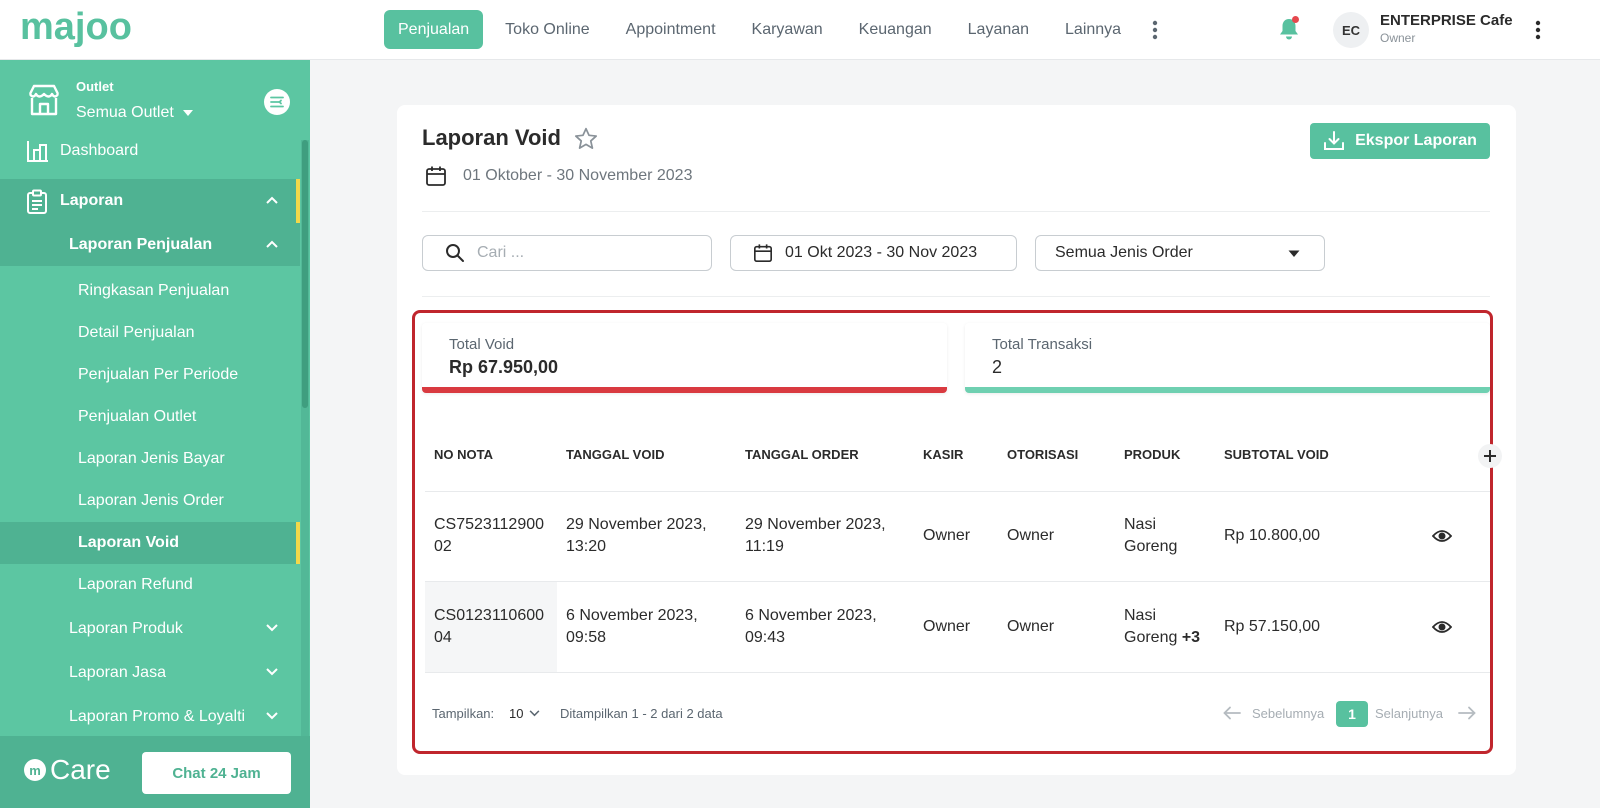  I want to click on sidebar-scrollbar-thumb, so click(305, 274).